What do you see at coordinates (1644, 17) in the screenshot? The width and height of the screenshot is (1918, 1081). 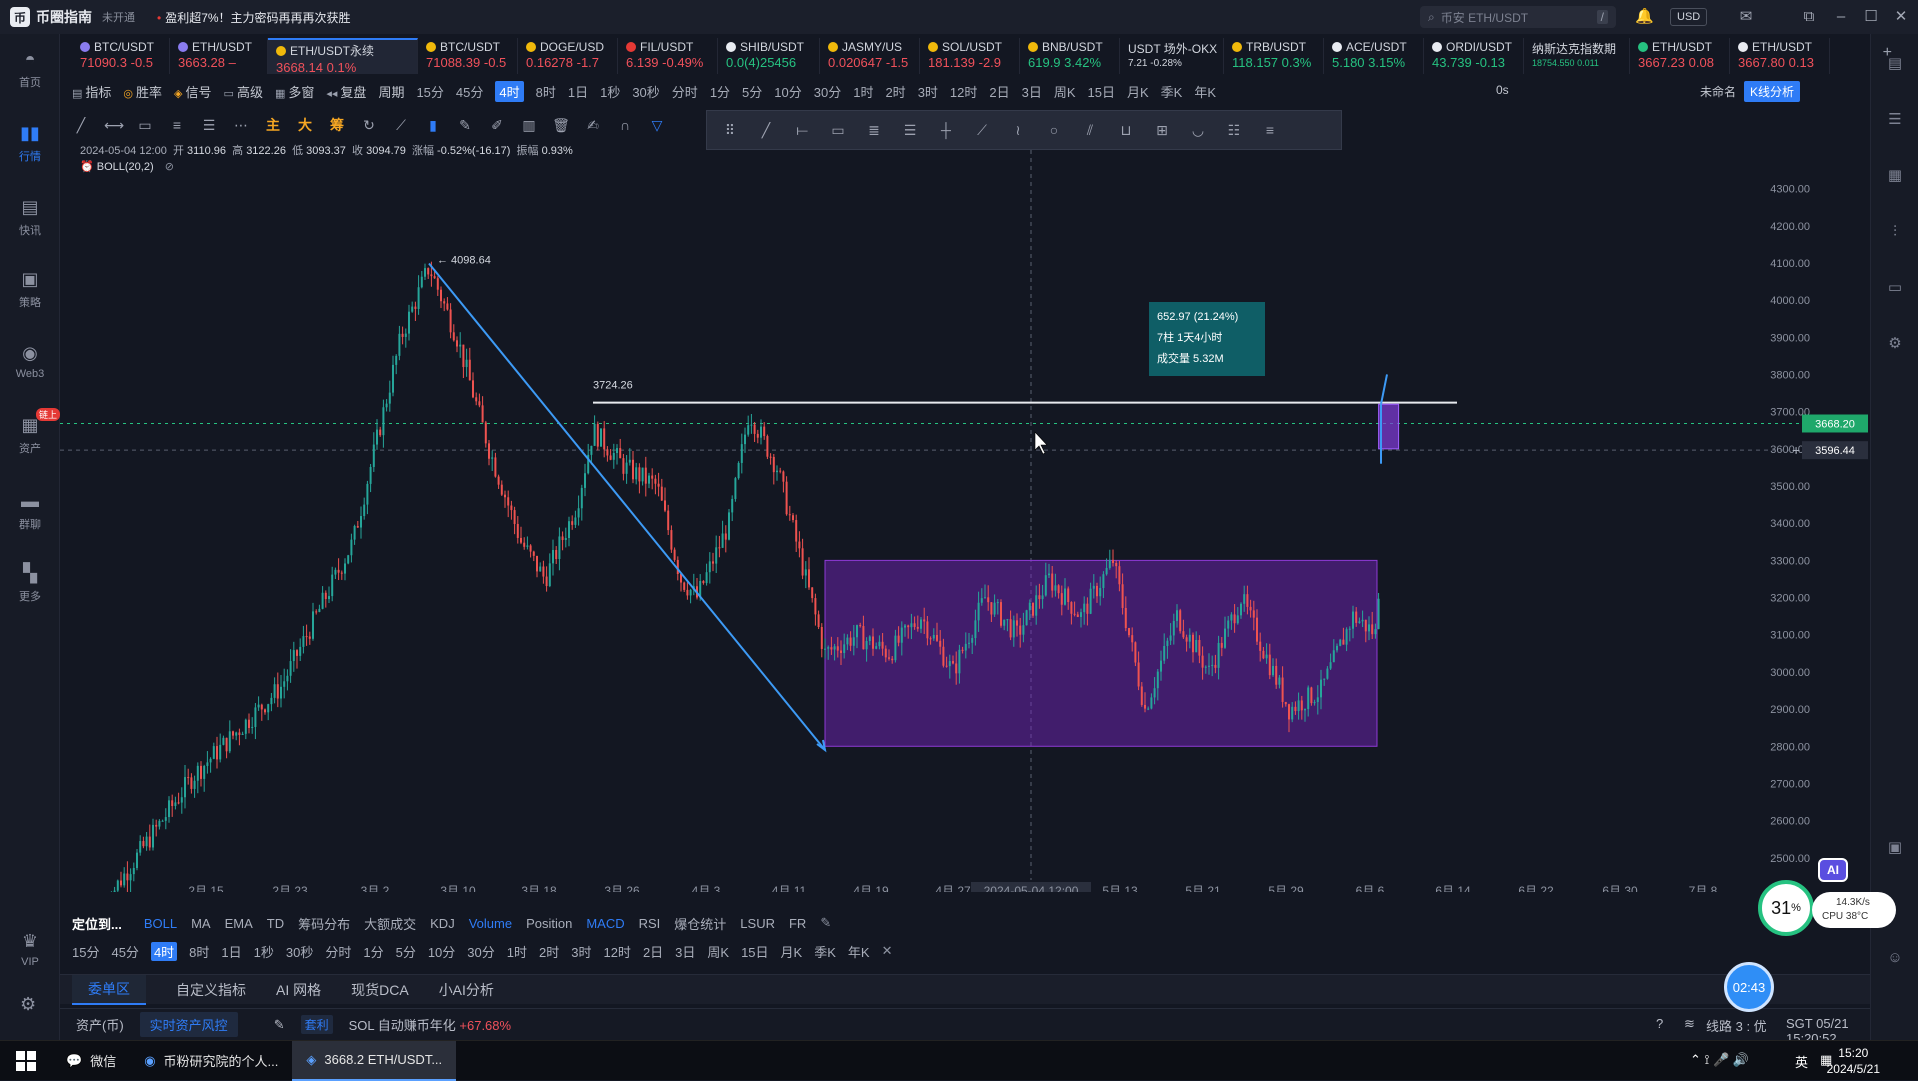 I see `bell-icon: 🔔` at bounding box center [1644, 17].